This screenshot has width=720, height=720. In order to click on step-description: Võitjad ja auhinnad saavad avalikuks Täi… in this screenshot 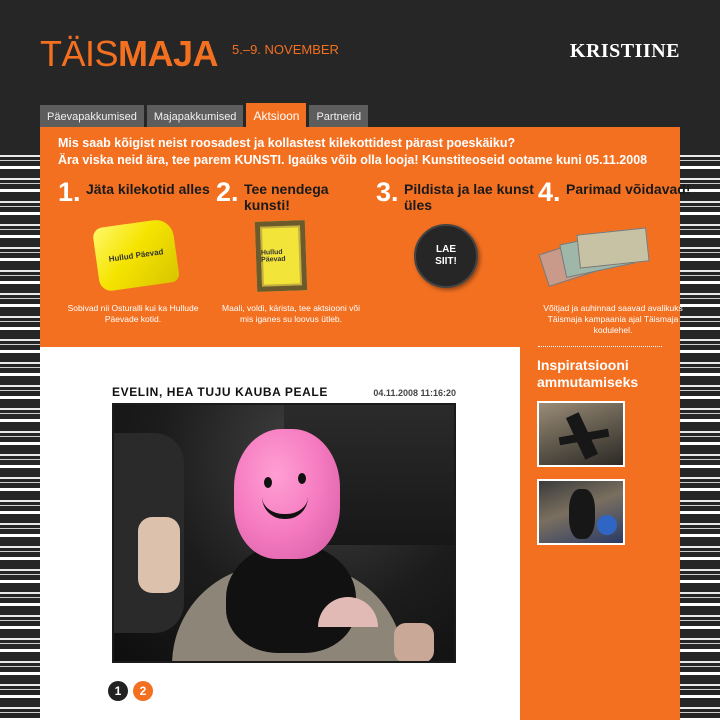, I will do `click(613, 319)`.